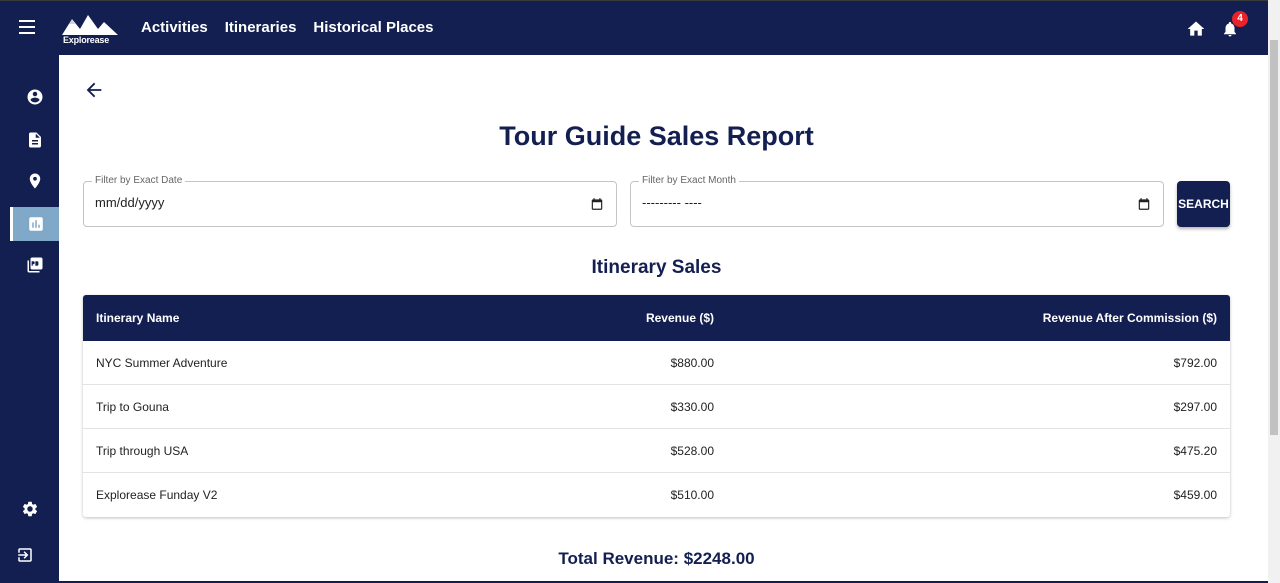 Image resolution: width=1280 pixels, height=583 pixels. Describe the element at coordinates (1196, 29) in the screenshot. I see `home-icon` at that location.